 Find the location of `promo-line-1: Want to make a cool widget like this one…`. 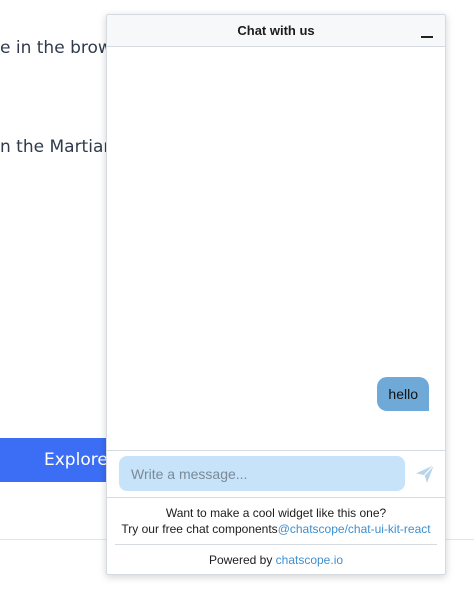

promo-line-1: Want to make a cool widget like this one… is located at coordinates (276, 513).